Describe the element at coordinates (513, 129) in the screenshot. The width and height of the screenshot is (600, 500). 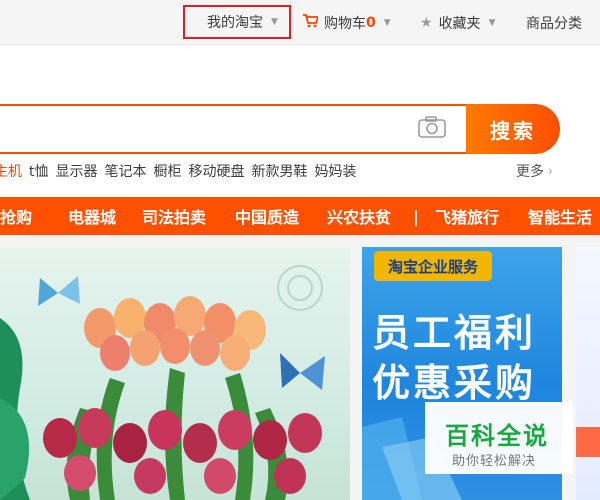
I see `search-button: 搜索` at that location.